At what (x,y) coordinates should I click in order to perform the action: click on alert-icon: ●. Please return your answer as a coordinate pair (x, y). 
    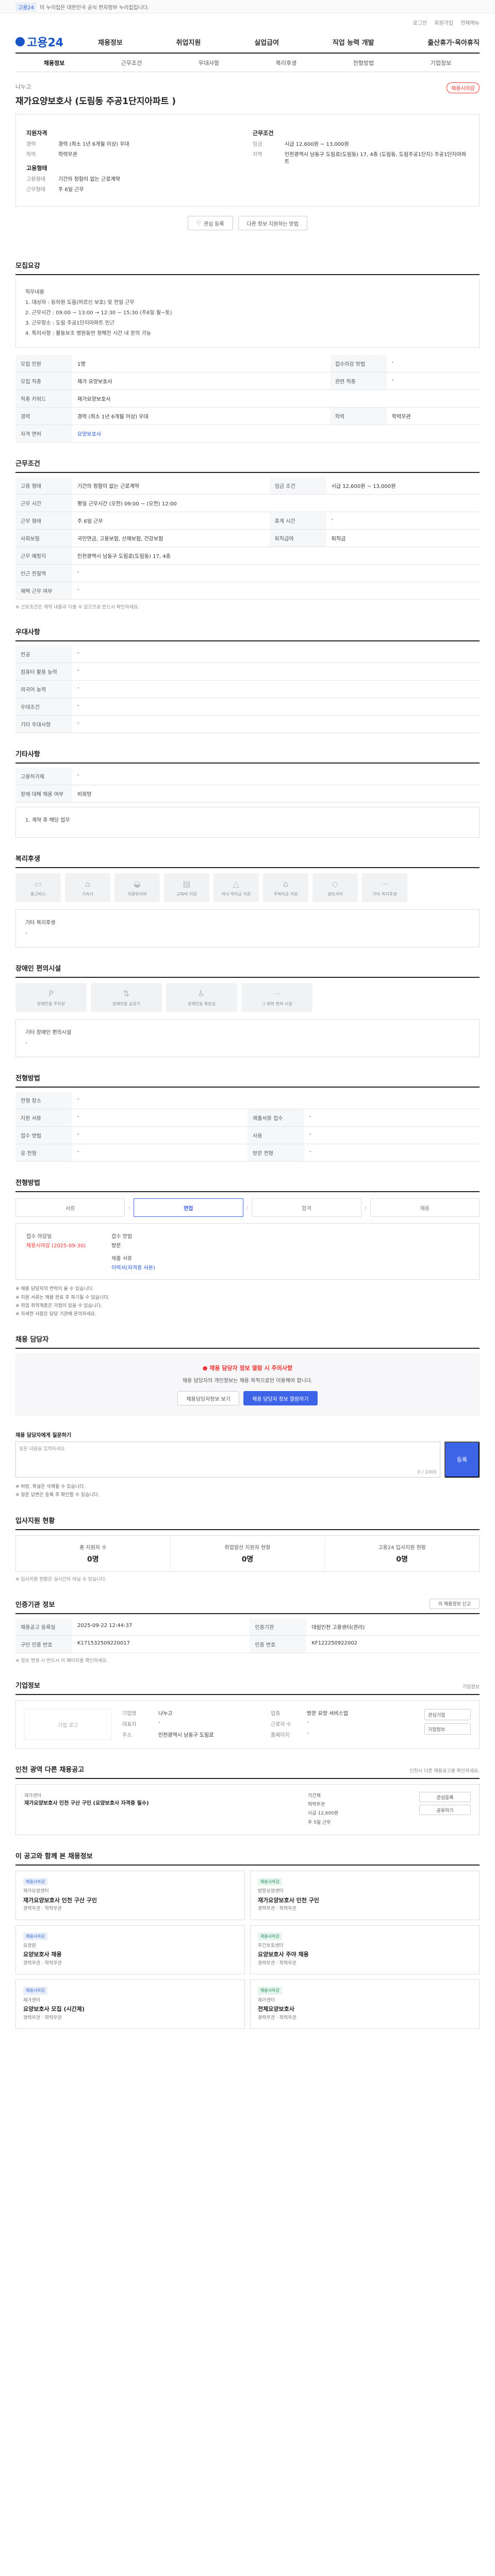
    Looking at the image, I should click on (206, 1368).